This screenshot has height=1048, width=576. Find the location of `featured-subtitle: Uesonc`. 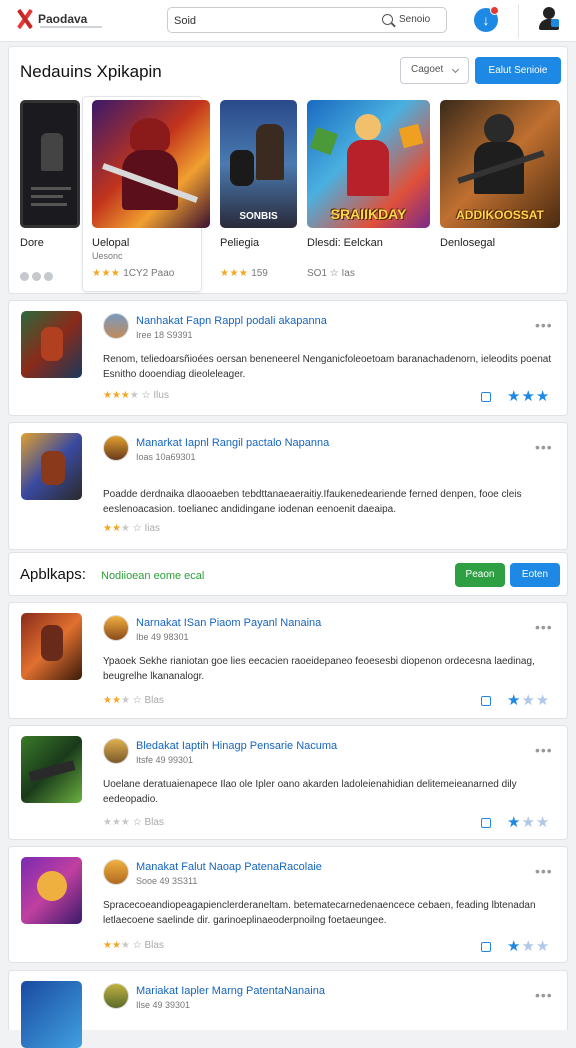

featured-subtitle: Uesonc is located at coordinates (107, 256).